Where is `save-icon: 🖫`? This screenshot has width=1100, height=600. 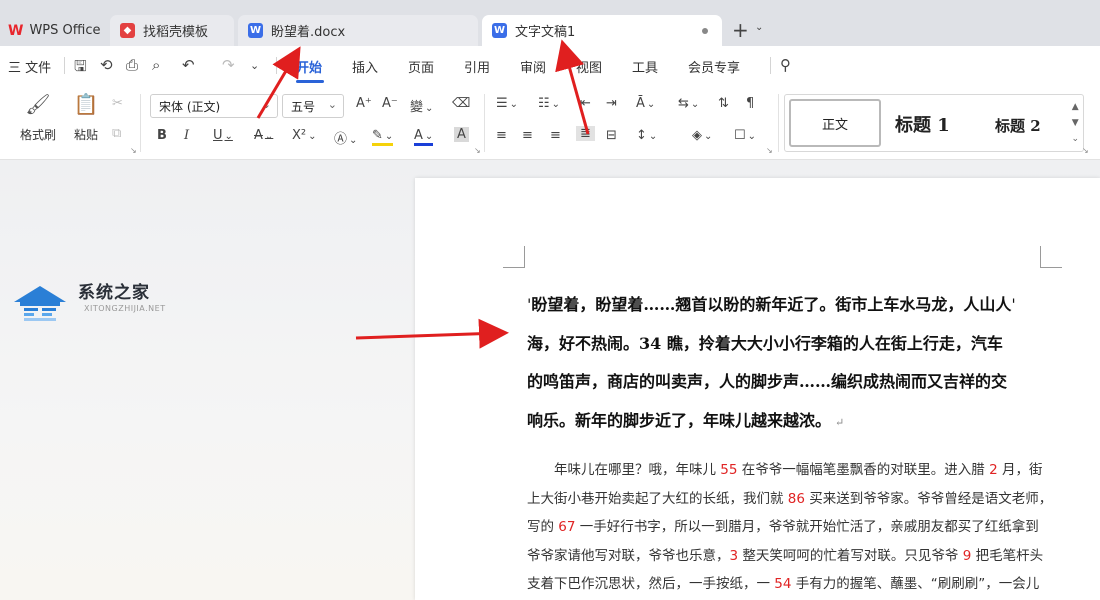 save-icon: 🖫 is located at coordinates (80, 68).